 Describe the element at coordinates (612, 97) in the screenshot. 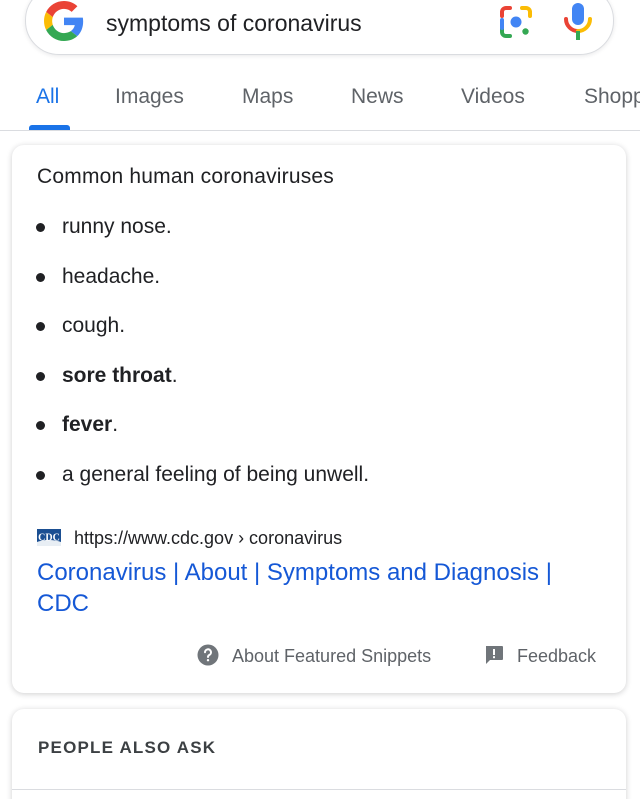

I see `tab-shopping: Shopping` at that location.